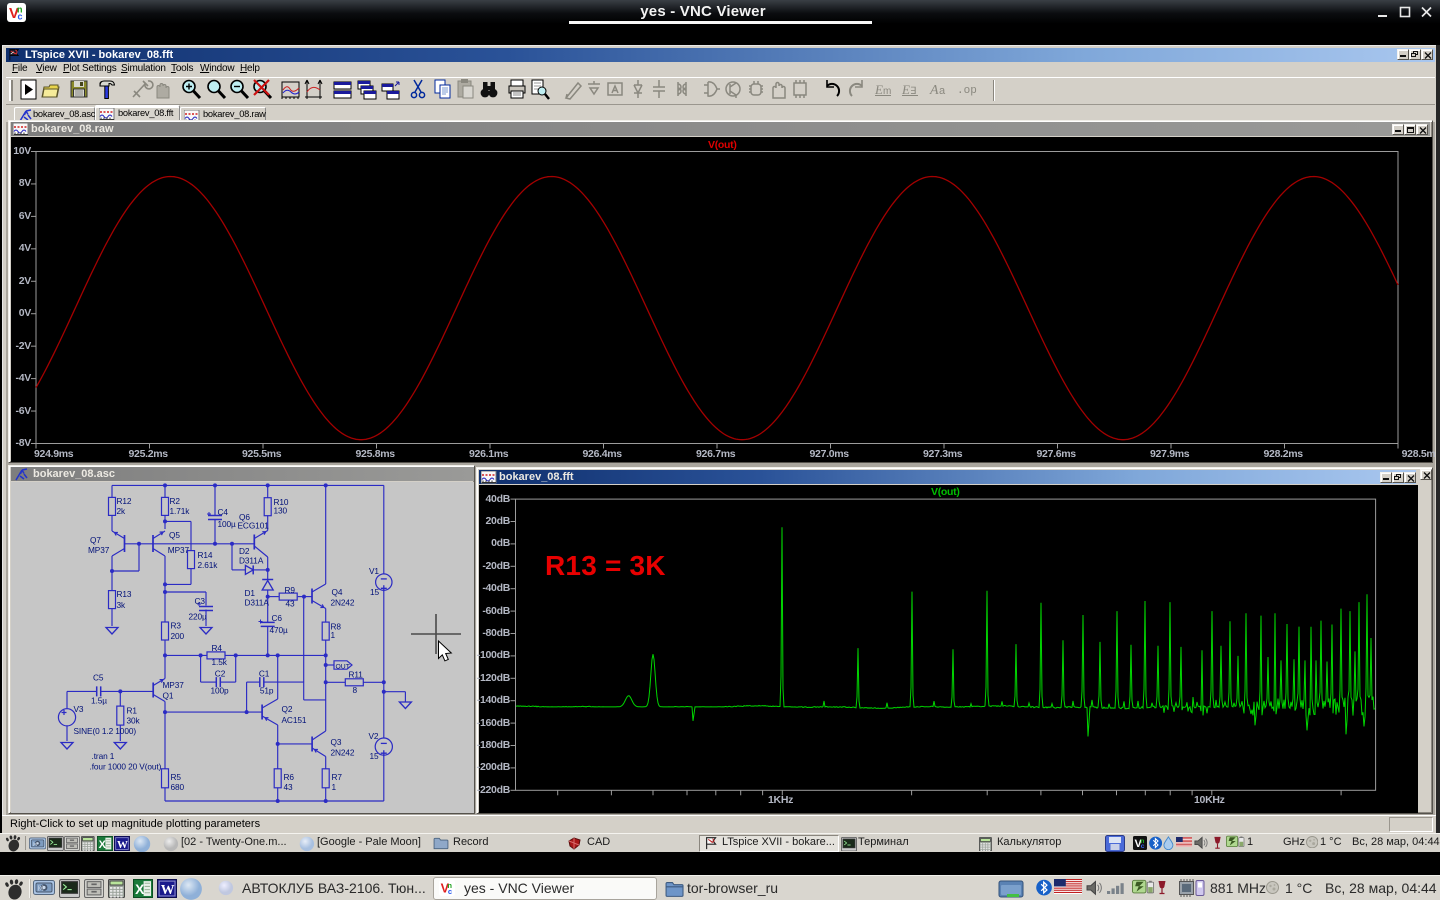  Describe the element at coordinates (175, 501) in the screenshot. I see `svg-text: R2` at that location.